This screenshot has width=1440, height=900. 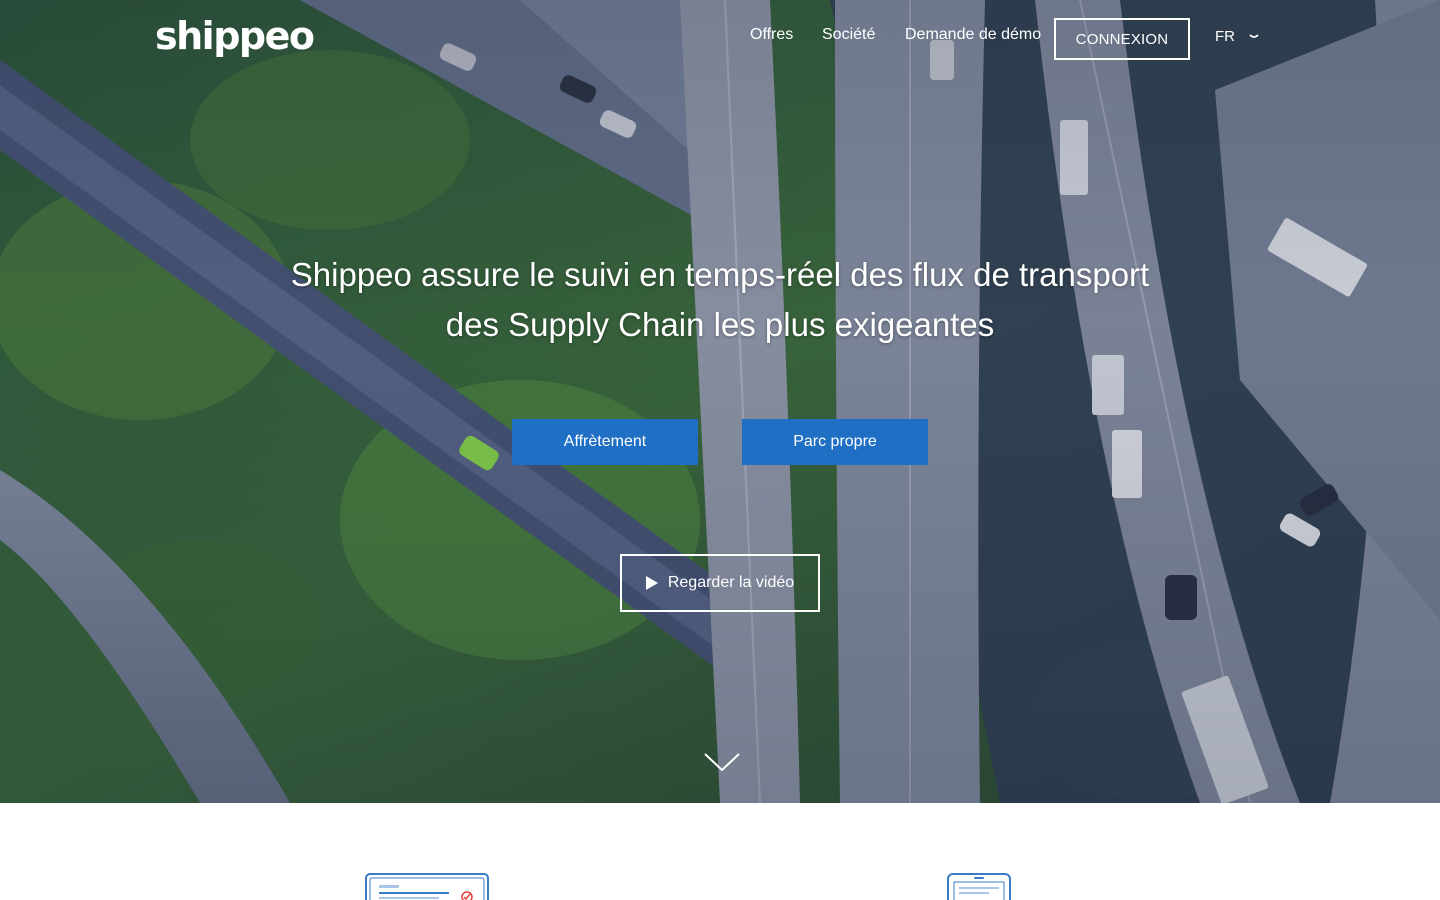 I want to click on document-check-illustration, so click(x=427, y=886).